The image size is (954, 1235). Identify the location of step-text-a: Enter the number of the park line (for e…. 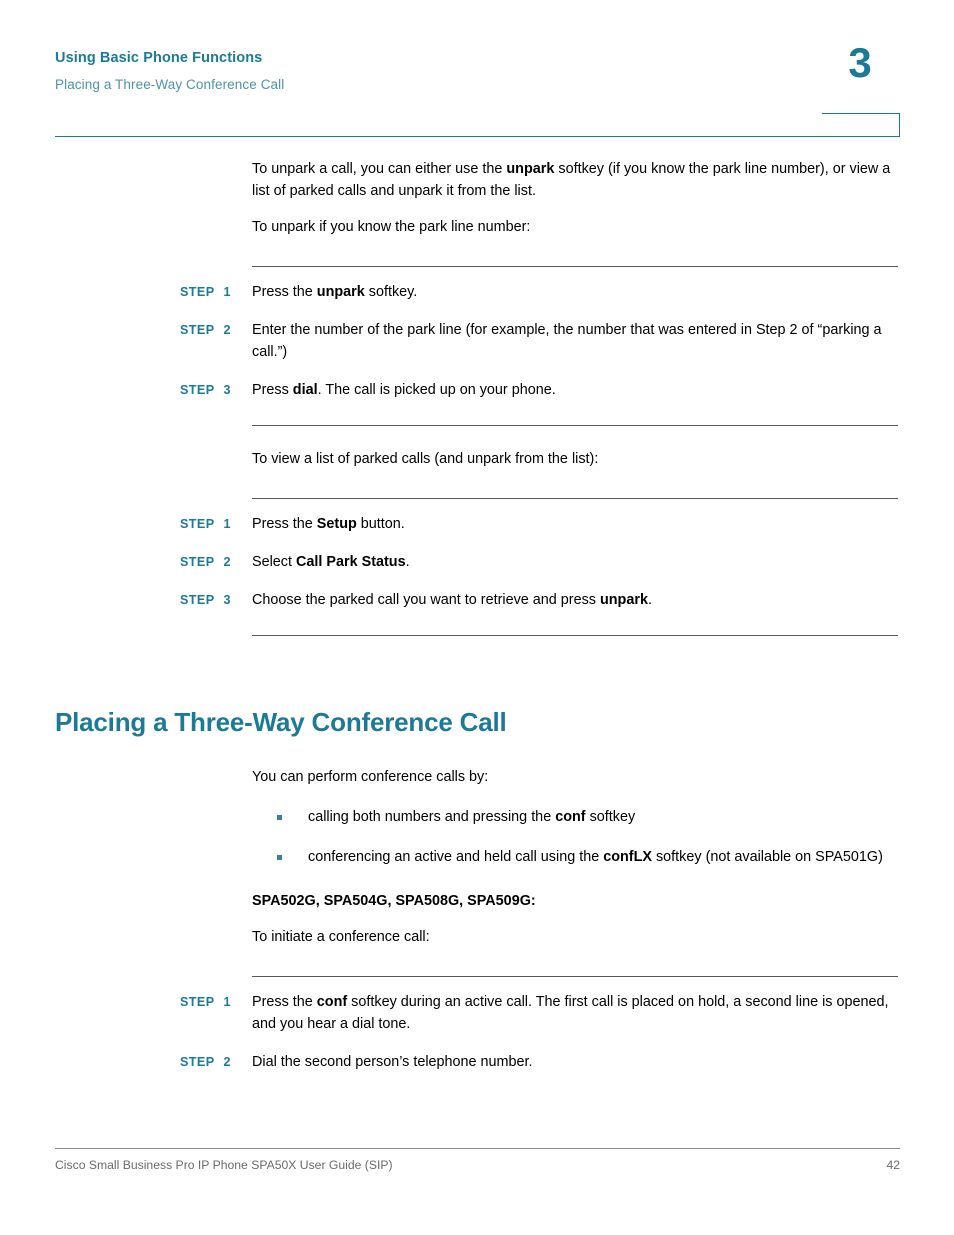
(567, 341).